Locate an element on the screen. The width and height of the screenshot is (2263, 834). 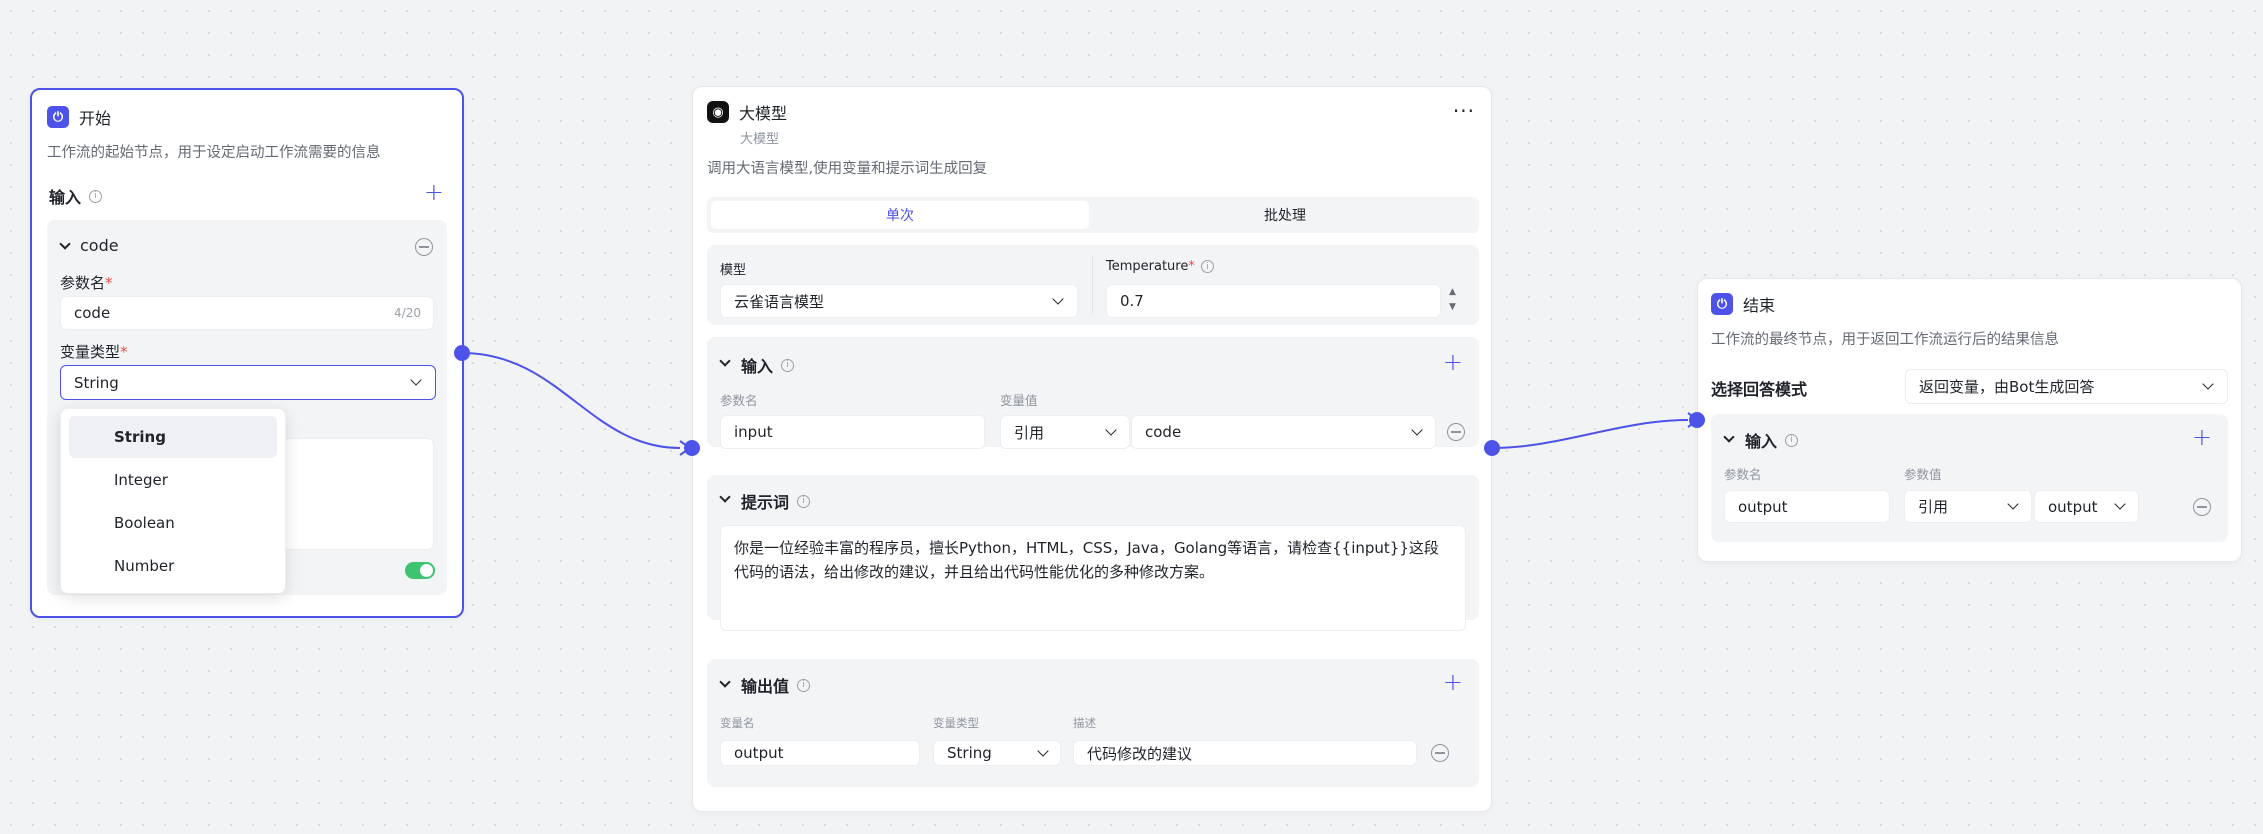
llm-input-port is located at coordinates (692, 448).